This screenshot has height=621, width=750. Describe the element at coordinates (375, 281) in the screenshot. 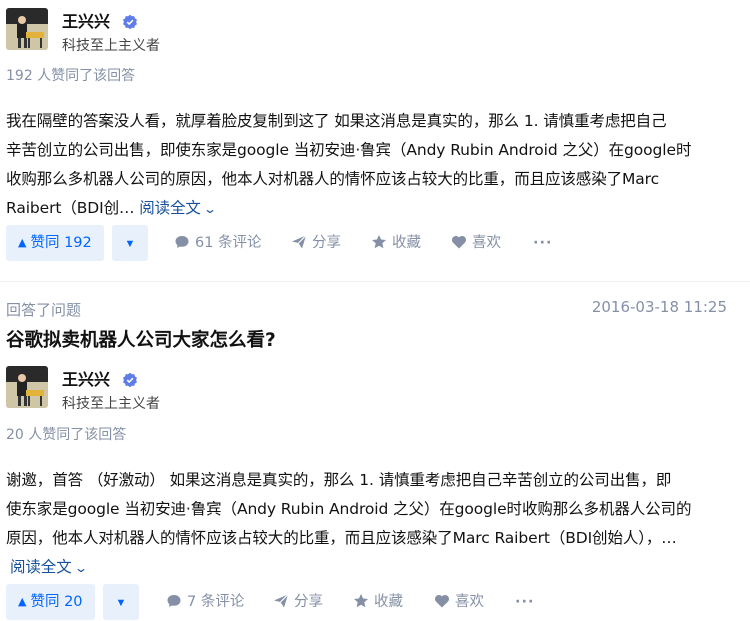

I see `card-divider` at that location.